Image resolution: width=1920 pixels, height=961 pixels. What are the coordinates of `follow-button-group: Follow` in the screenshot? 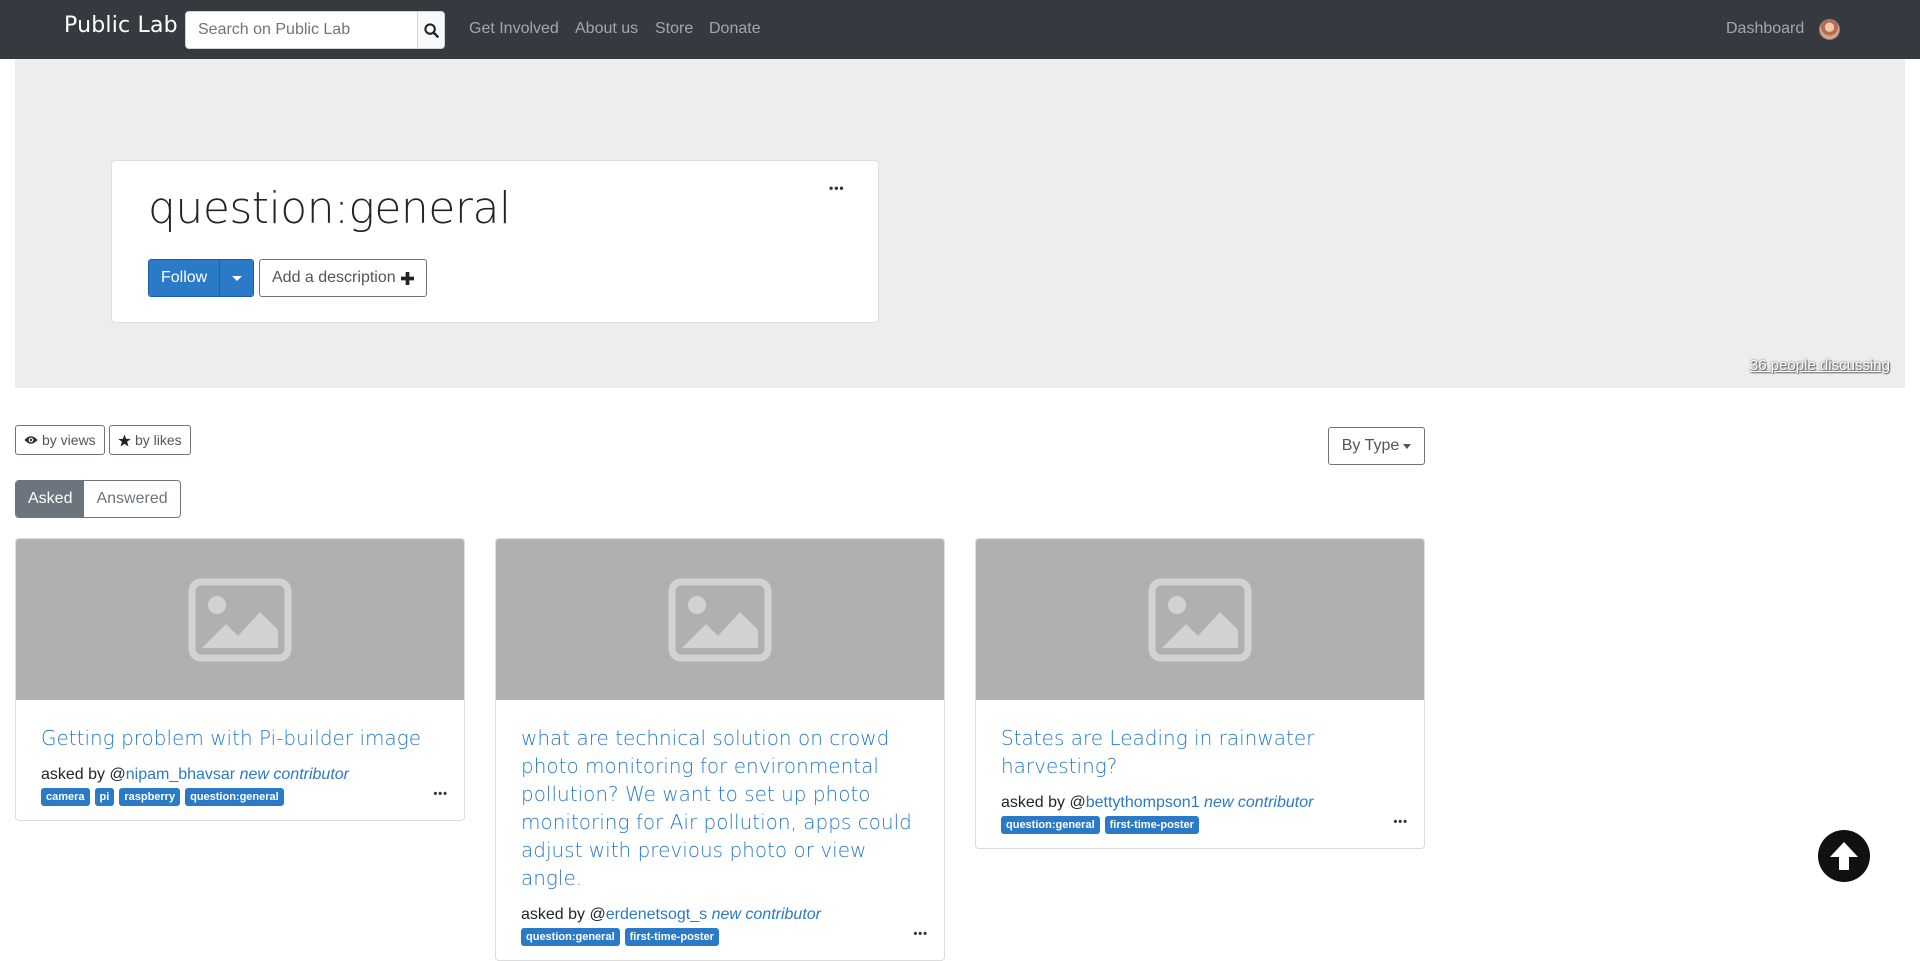 It's located at (201, 278).